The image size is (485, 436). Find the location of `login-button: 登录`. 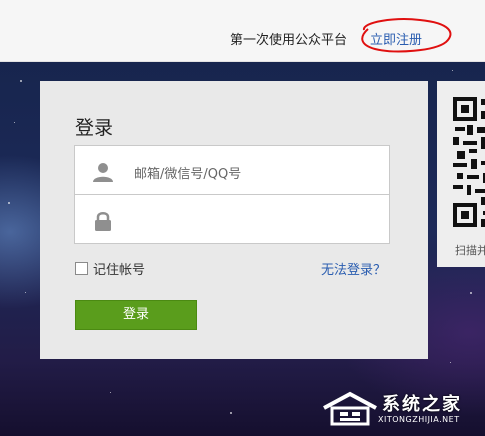

login-button: 登录 is located at coordinates (136, 315).